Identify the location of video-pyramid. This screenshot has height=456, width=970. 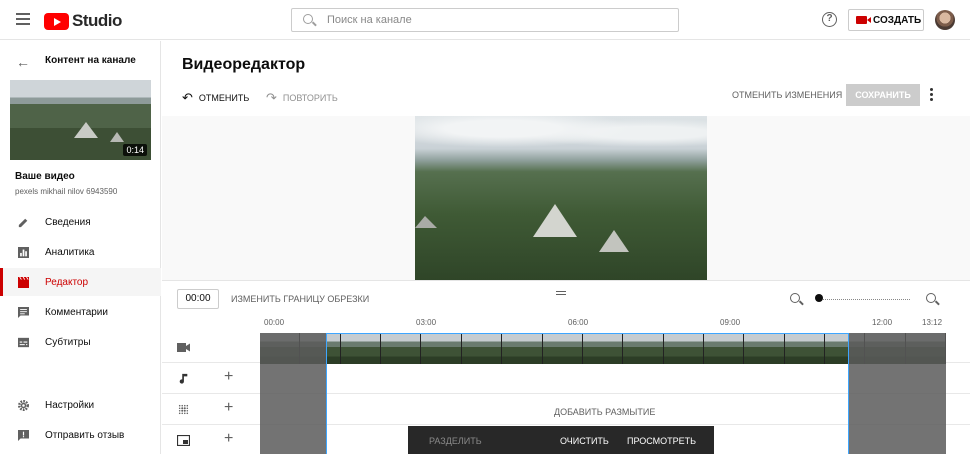
(555, 220).